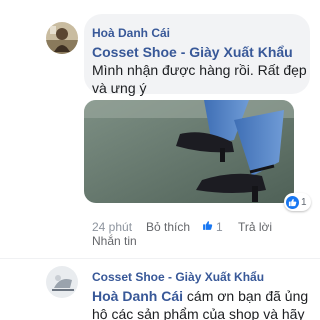  I want to click on reaction-badge: 1, so click(297, 202).